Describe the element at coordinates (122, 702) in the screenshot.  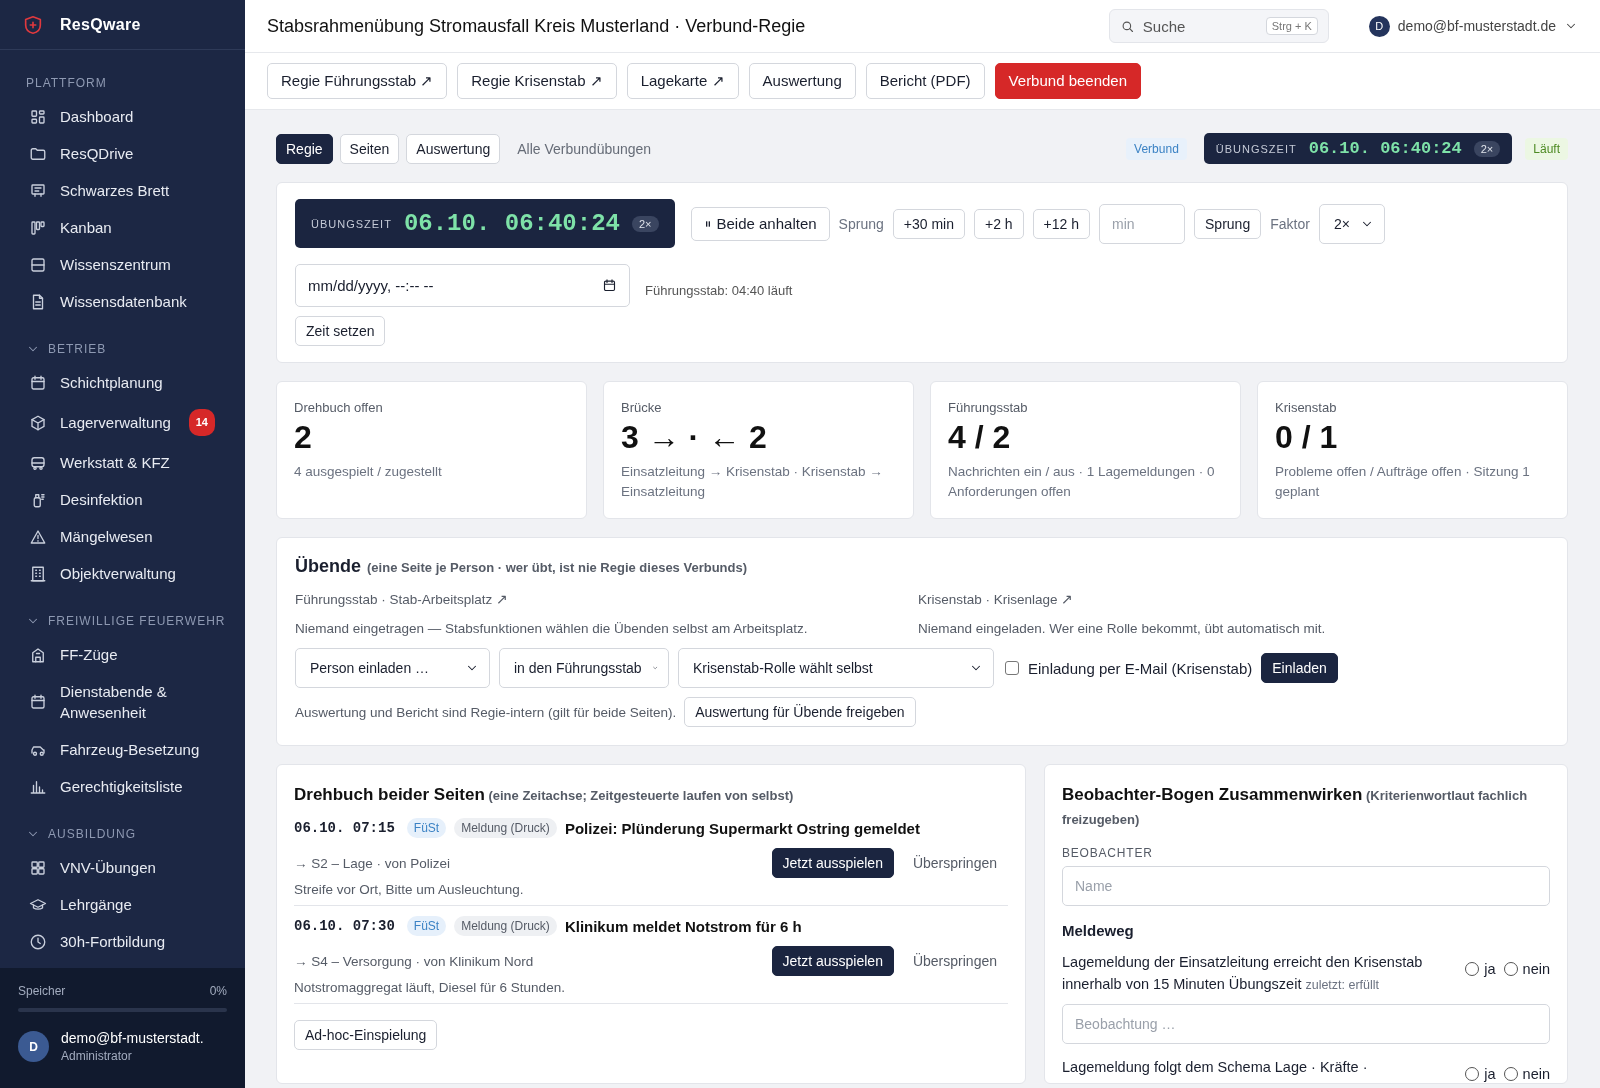
I see `sidebar-item: Dienstabende & Anwesenheit` at that location.